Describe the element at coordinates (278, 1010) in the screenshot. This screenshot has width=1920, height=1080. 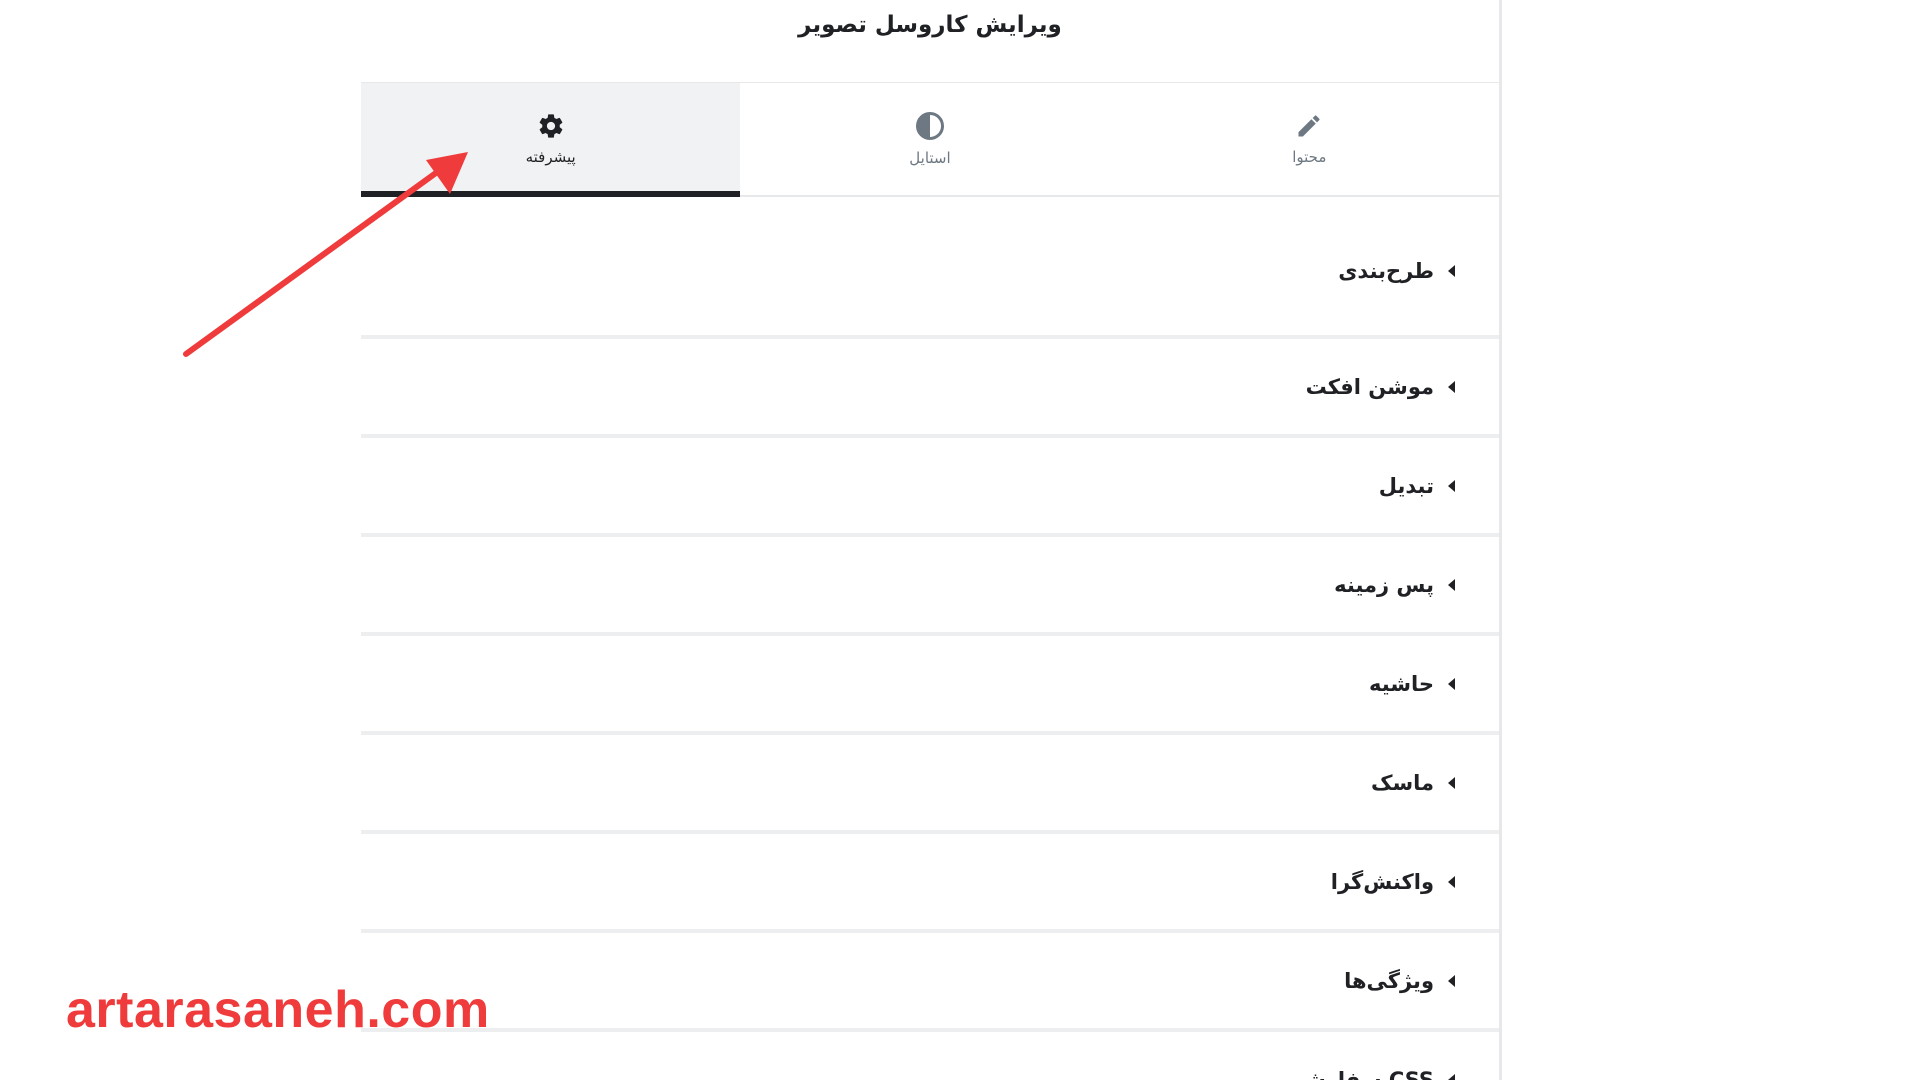
I see `watermark-text: artarasaneh.com` at that location.